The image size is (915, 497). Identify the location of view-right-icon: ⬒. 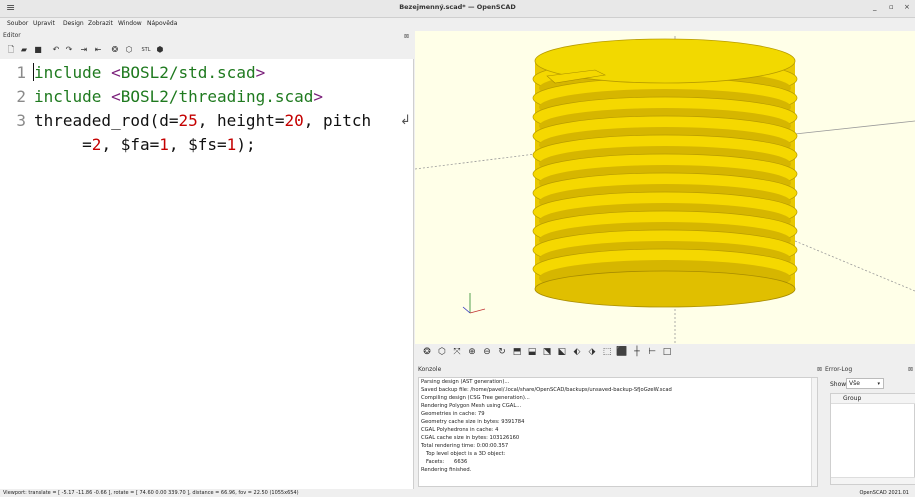
(517, 352).